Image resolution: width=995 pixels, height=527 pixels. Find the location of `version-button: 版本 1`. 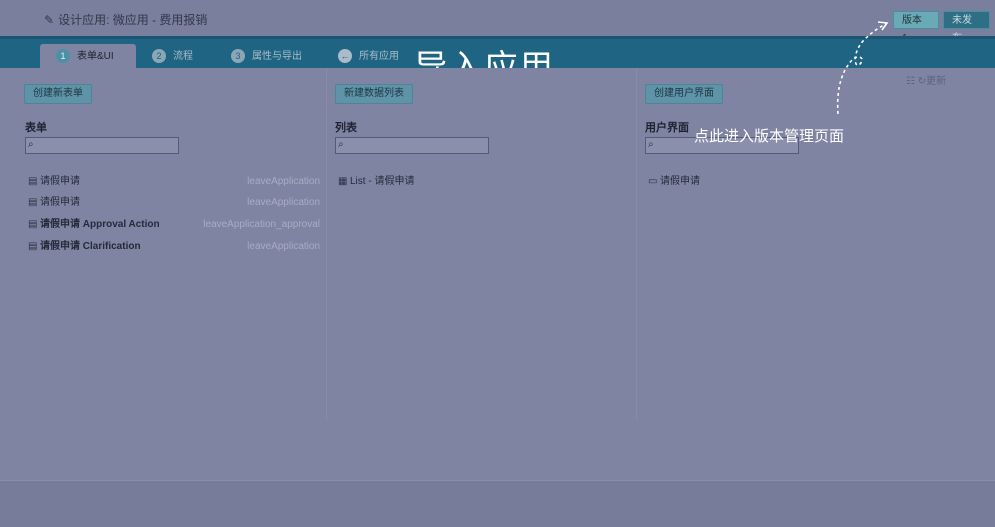

version-button: 版本 1 is located at coordinates (916, 27).